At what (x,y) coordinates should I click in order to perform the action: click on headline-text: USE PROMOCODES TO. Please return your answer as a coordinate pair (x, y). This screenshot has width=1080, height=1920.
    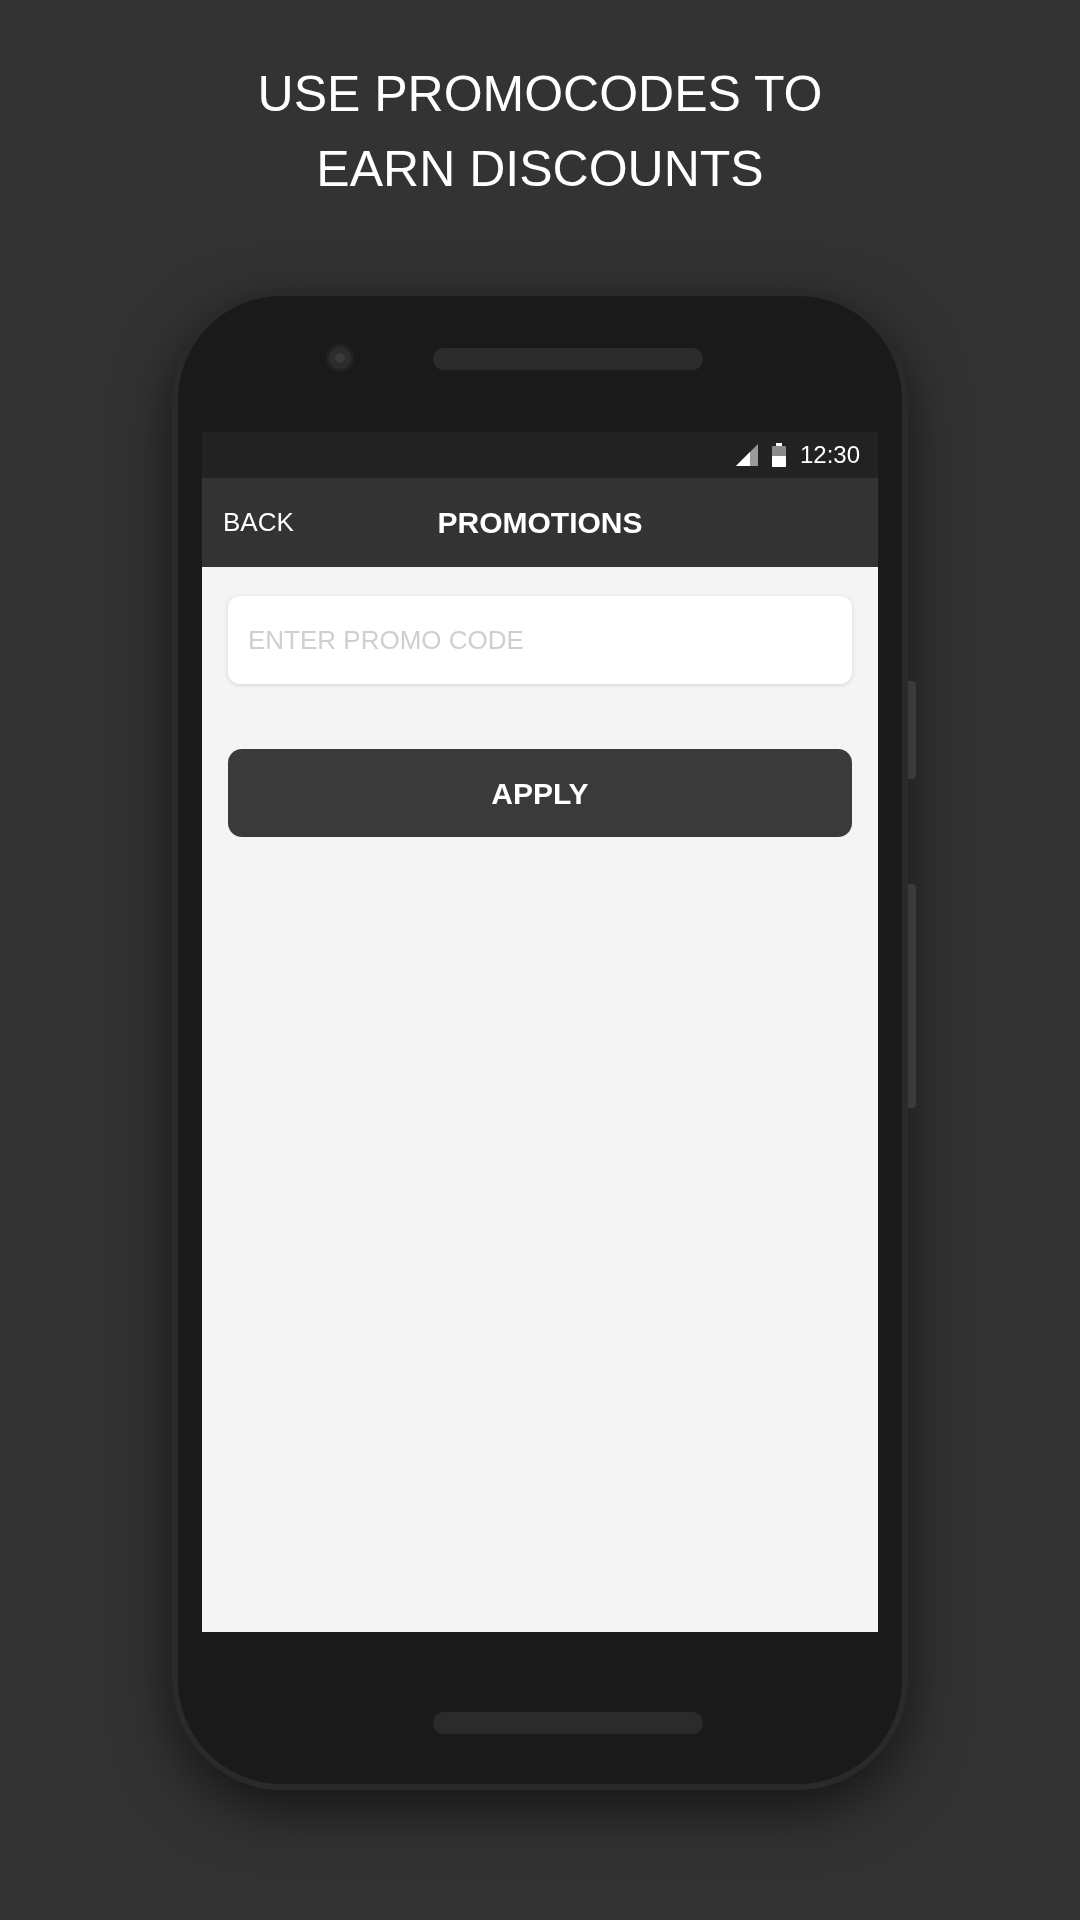
    Looking at the image, I should click on (540, 94).